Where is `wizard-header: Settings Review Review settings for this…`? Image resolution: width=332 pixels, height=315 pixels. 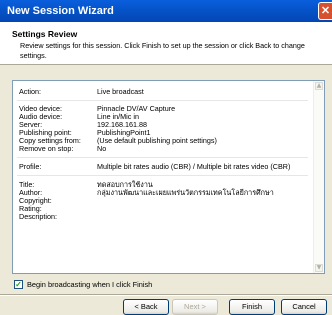
wizard-header: Settings Review Review settings for this… is located at coordinates (166, 43).